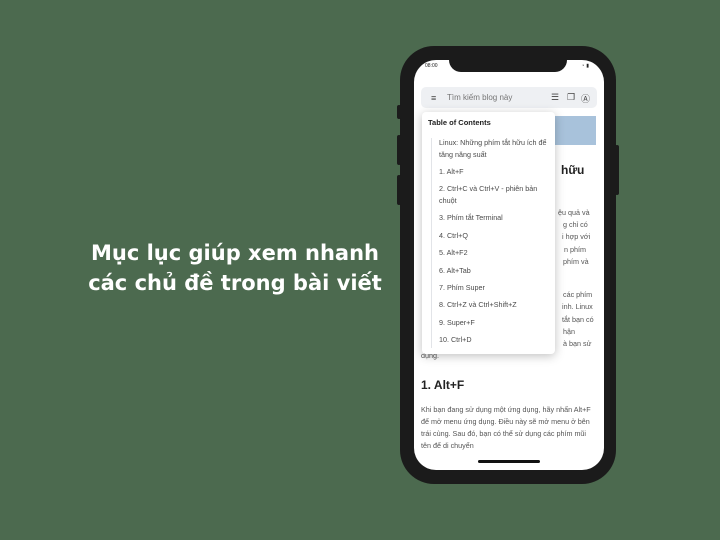  What do you see at coordinates (399, 190) in the screenshot?
I see `side-button-volume-down` at bounding box center [399, 190].